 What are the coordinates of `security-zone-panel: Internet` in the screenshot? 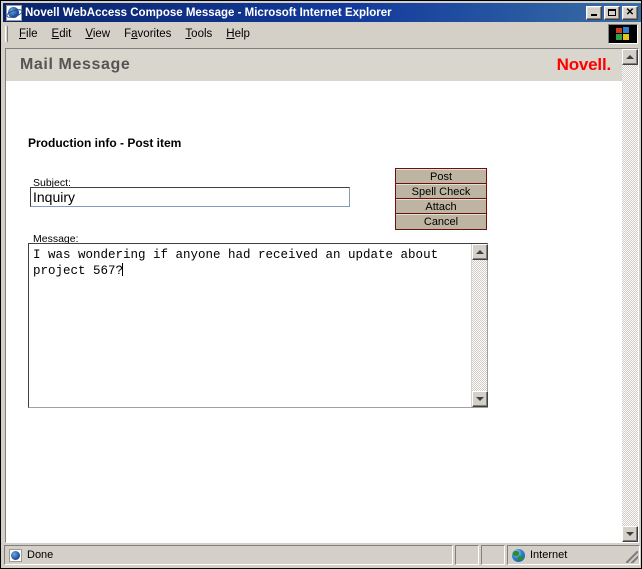 It's located at (573, 555).